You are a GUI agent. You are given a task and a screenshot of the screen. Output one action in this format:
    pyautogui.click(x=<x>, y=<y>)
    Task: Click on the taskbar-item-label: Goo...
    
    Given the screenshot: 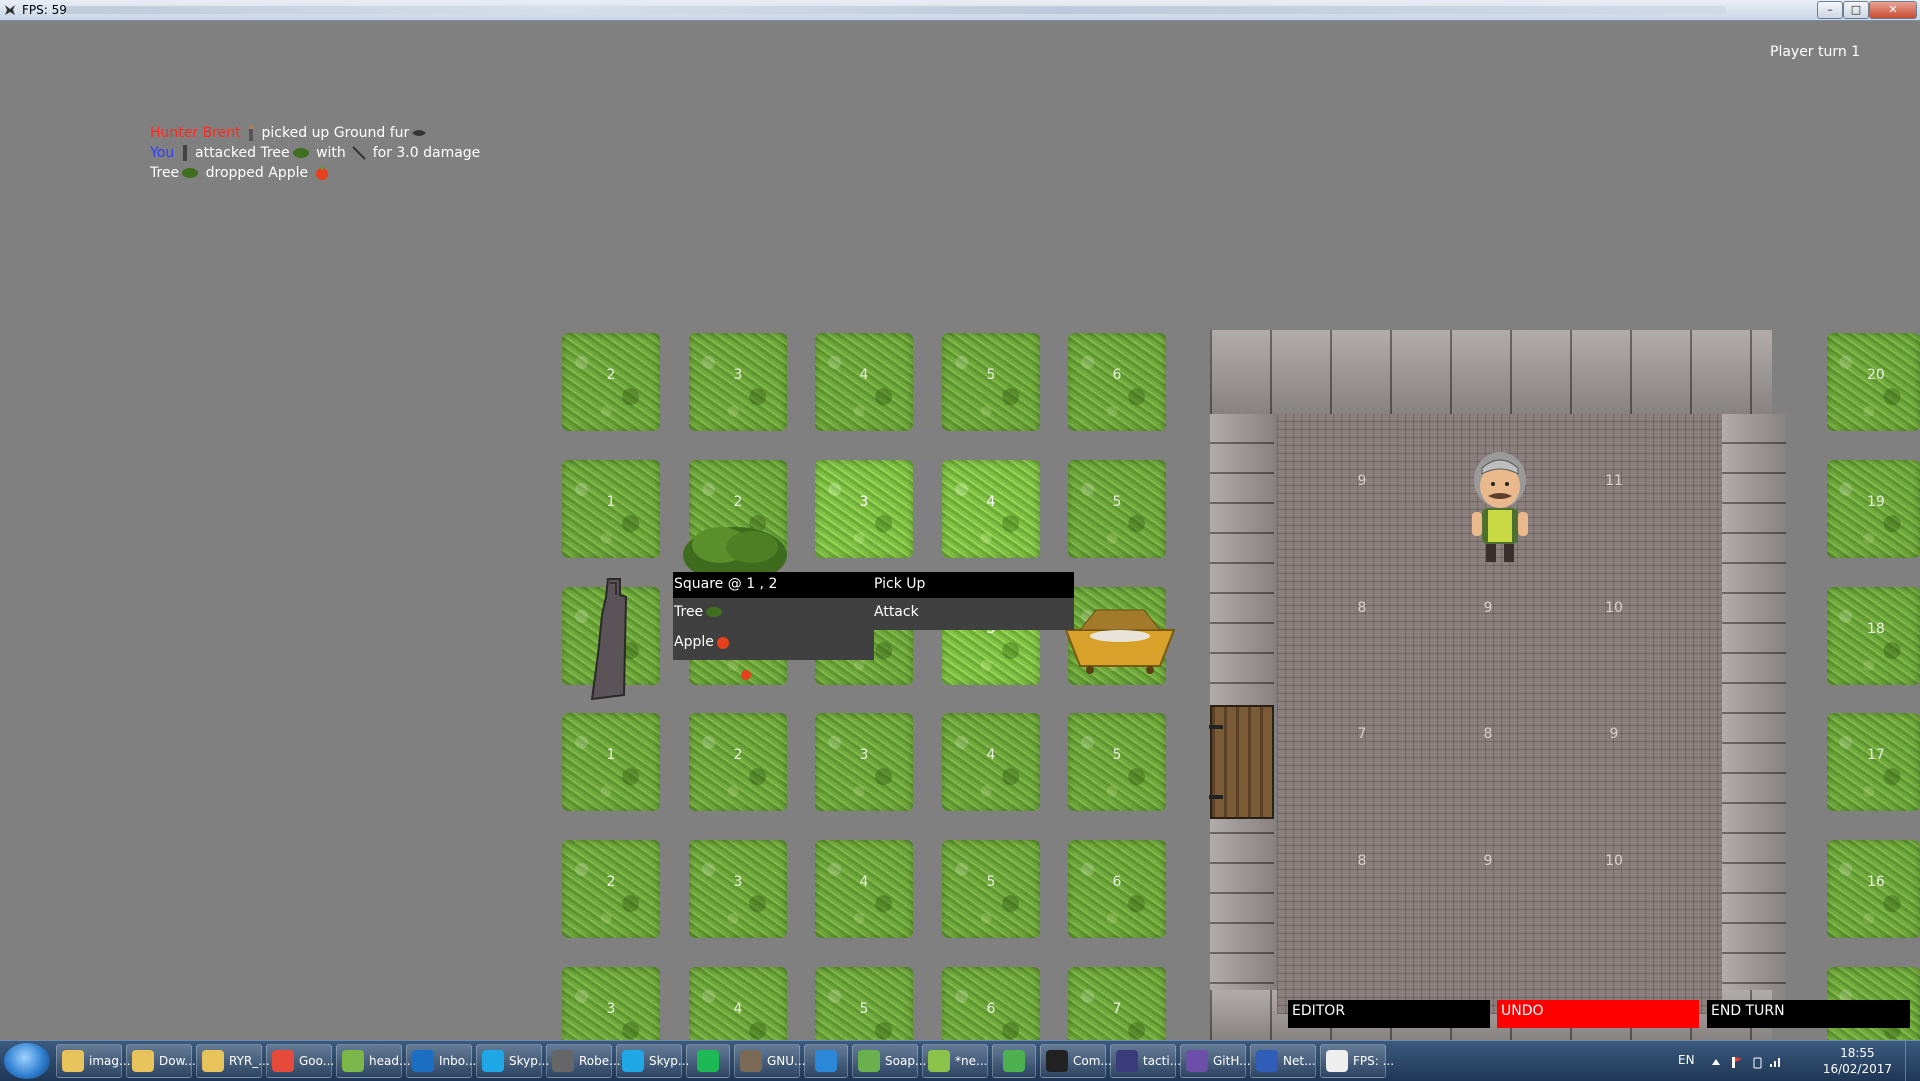 What is the action you would take?
    pyautogui.click(x=317, y=1061)
    